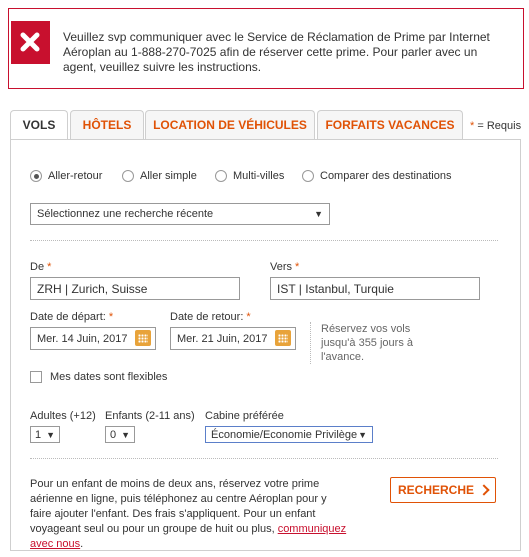 Image resolution: width=529 pixels, height=557 pixels. I want to click on tab-vols: VOLS, so click(39, 125).